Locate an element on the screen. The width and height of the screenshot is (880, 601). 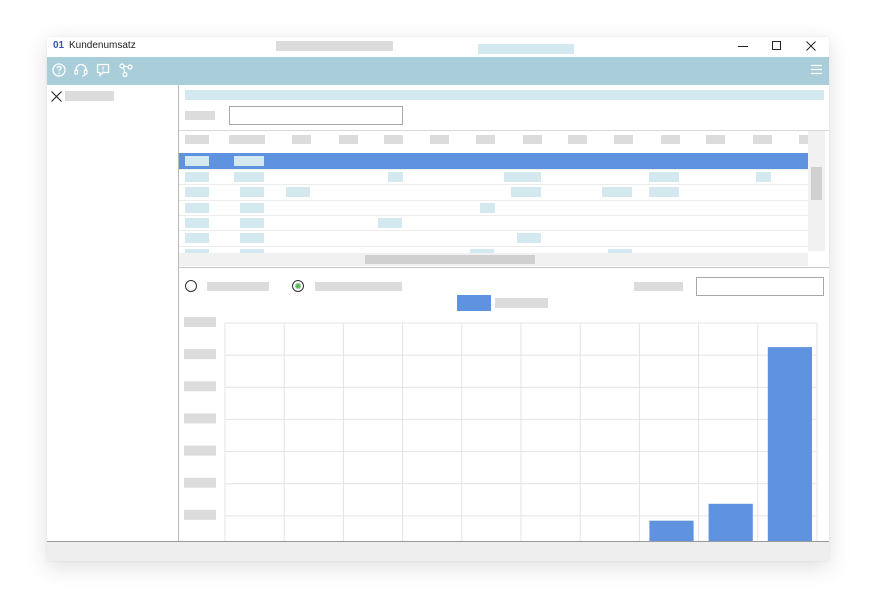
sidebar-close-button is located at coordinates (56, 96).